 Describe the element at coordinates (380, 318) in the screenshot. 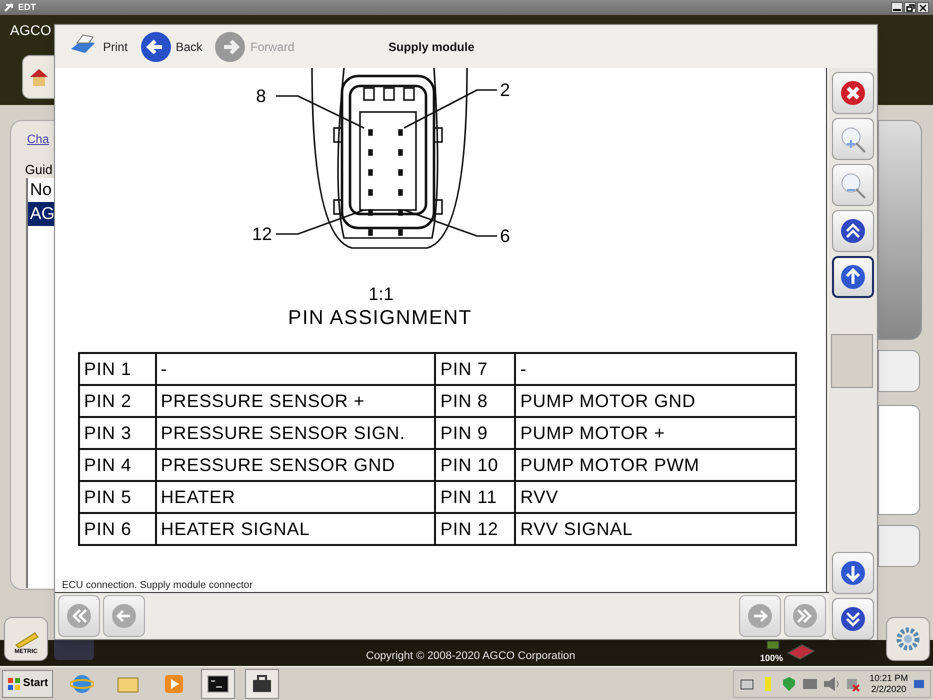

I see `diagram-heading: PIN ASSIGNMENT` at that location.